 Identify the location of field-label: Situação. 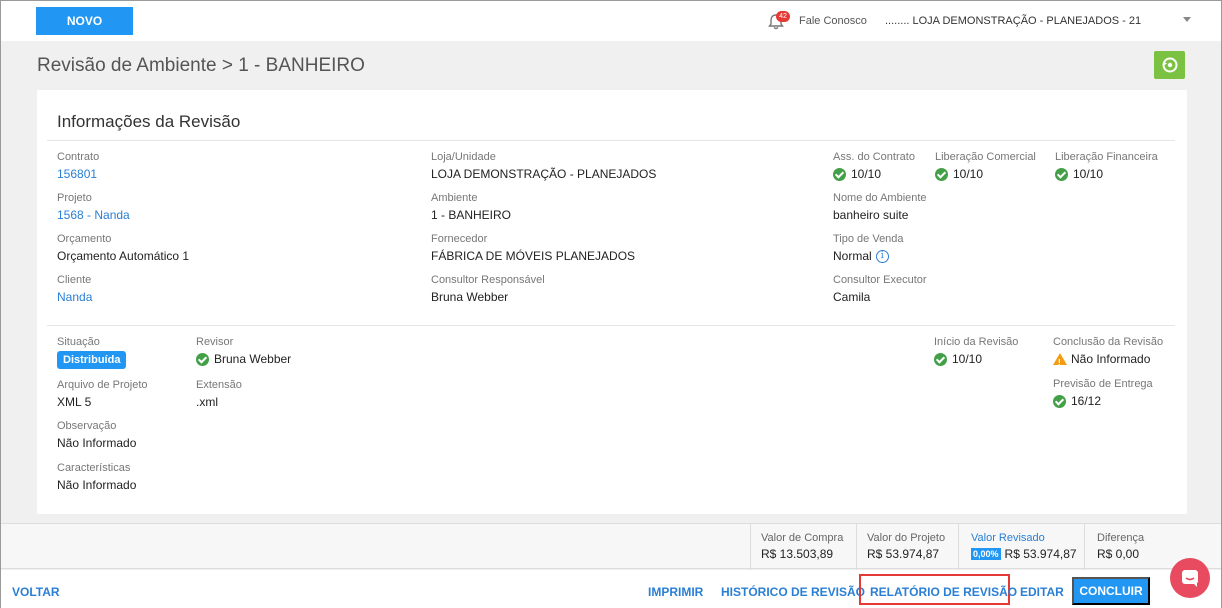
(78, 342).